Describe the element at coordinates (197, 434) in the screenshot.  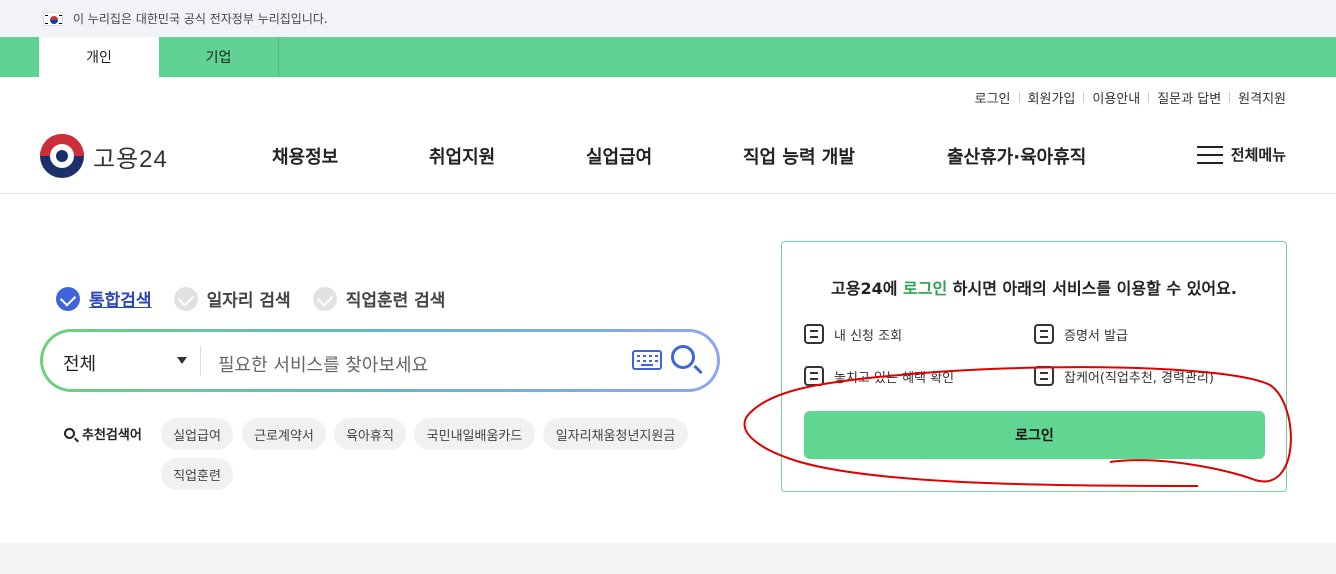
I see `keyword-chip: 실업급여` at that location.